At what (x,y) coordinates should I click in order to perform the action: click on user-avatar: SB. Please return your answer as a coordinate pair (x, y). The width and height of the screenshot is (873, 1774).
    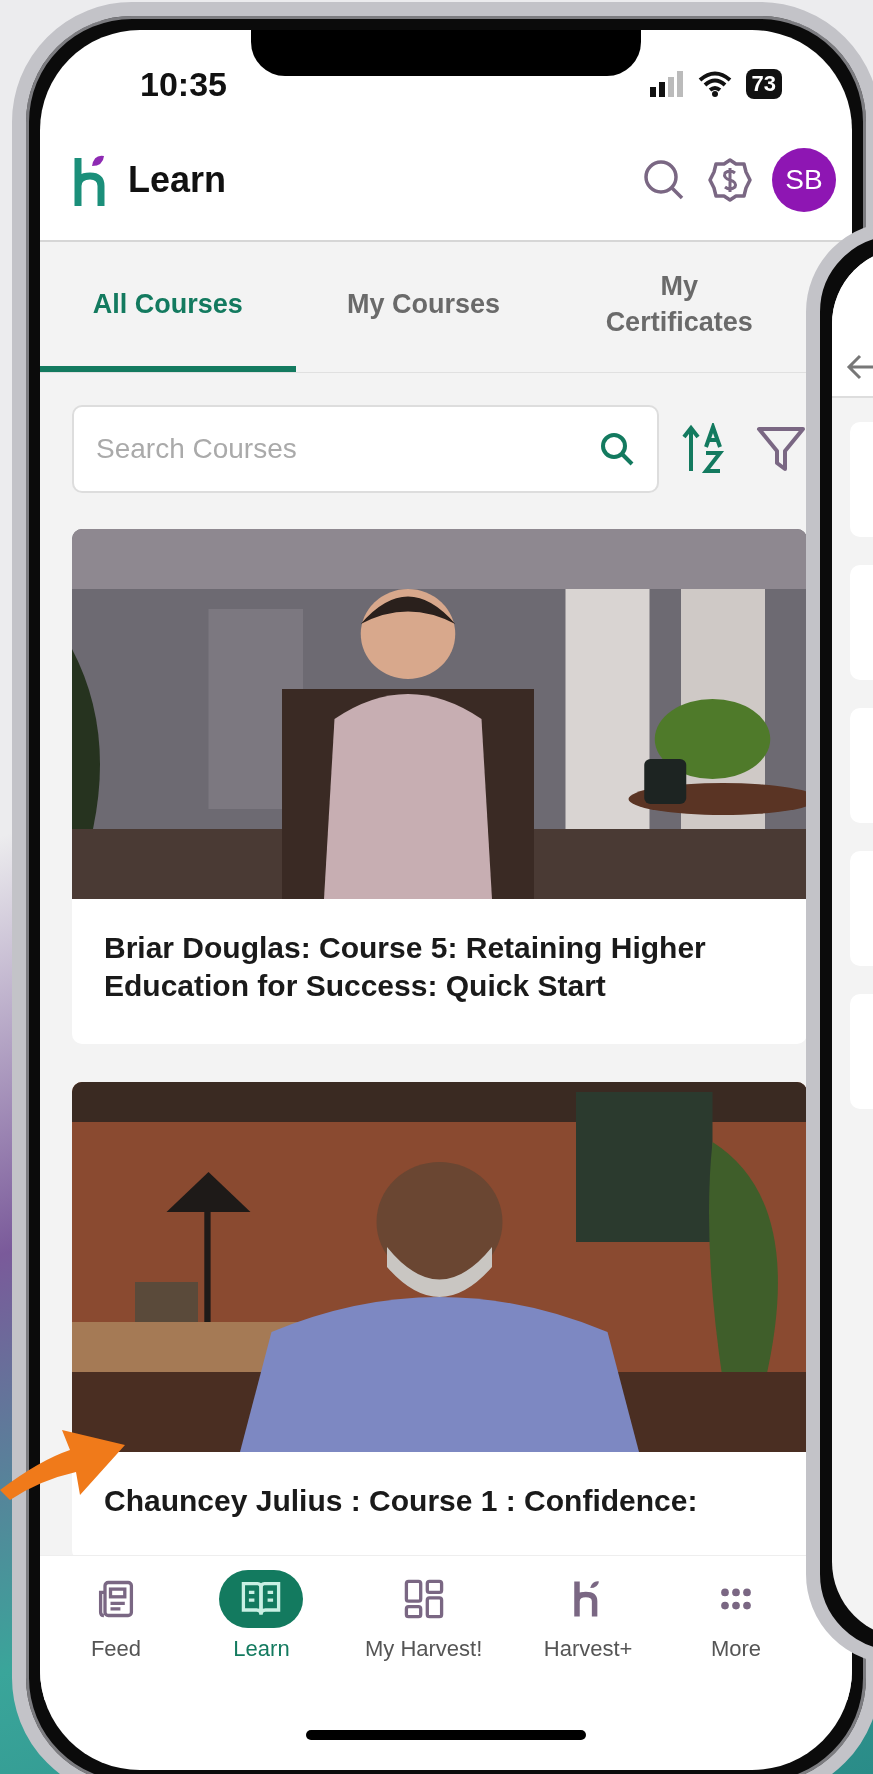
    Looking at the image, I should click on (804, 180).